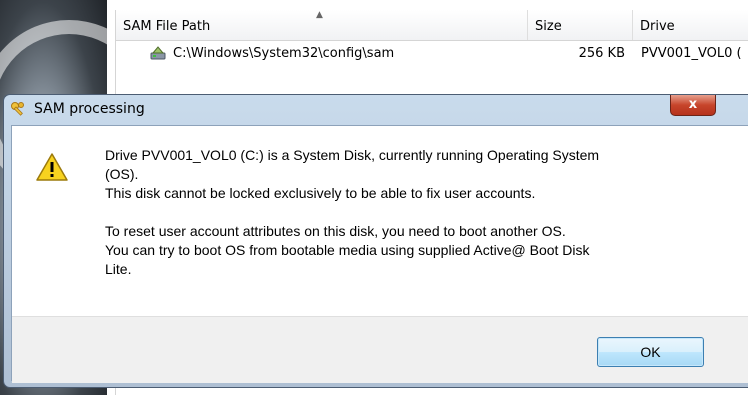  I want to click on message-line: (OS)., so click(122, 174).